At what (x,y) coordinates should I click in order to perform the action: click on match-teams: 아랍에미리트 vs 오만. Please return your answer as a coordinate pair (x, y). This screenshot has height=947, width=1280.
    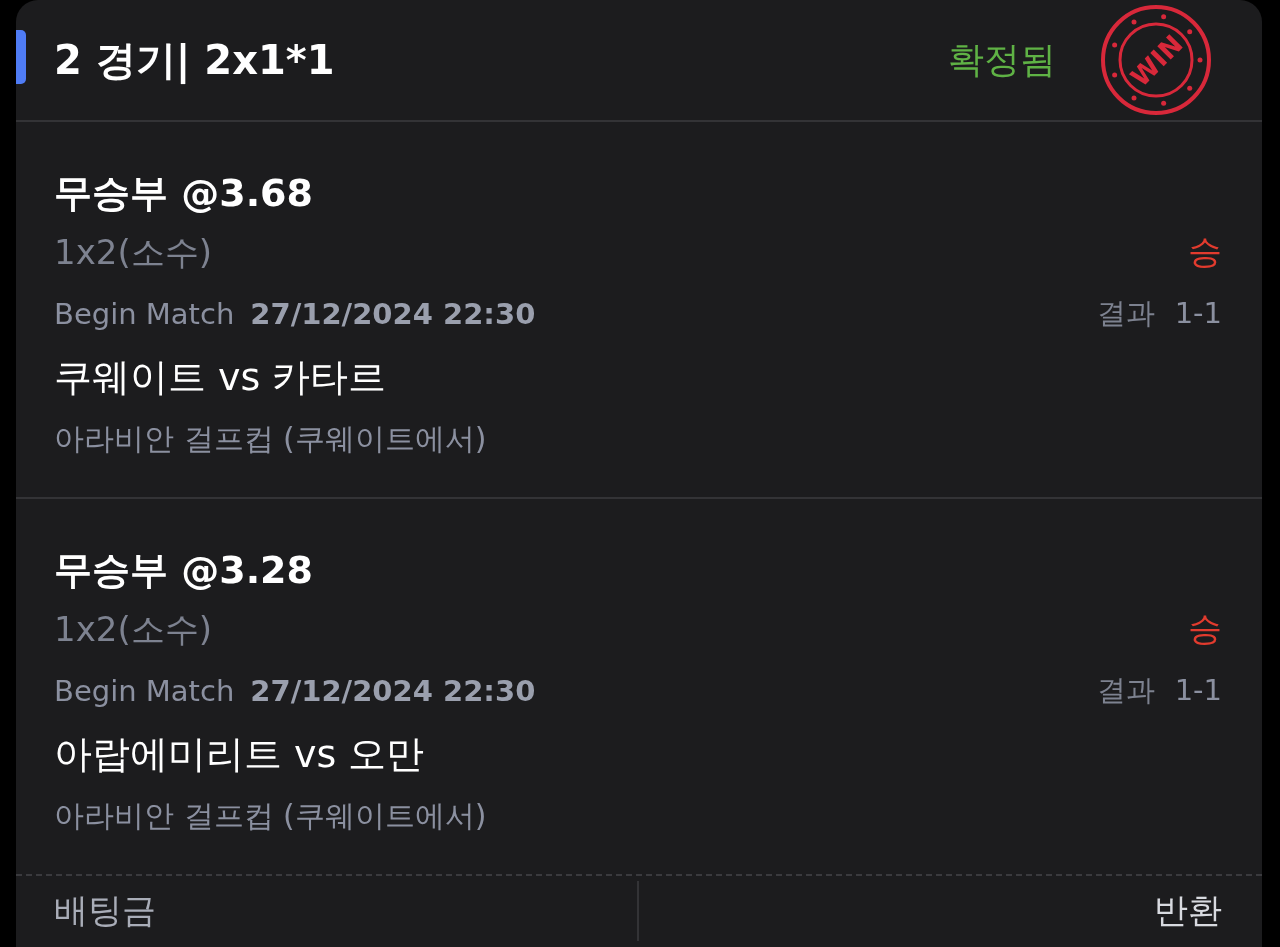
    Looking at the image, I should click on (240, 754).